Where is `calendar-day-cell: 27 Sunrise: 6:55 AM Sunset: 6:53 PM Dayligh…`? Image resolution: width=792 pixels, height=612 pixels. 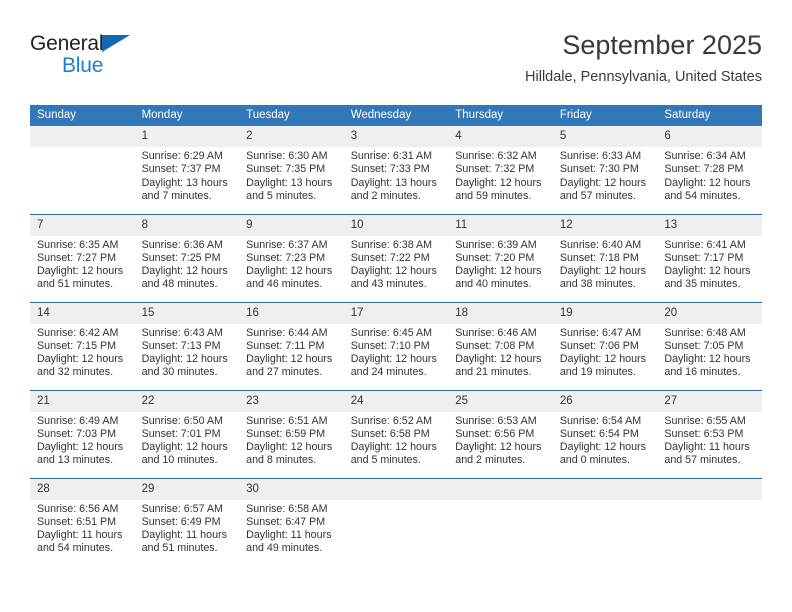
calendar-day-cell: 27 Sunrise: 6:55 AM Sunset: 6:53 PM Dayligh… is located at coordinates (709, 433).